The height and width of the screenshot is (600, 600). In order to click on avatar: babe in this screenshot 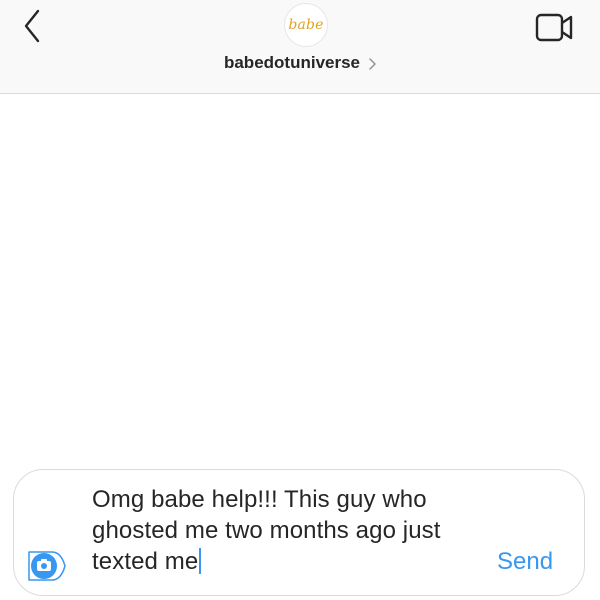, I will do `click(306, 25)`.